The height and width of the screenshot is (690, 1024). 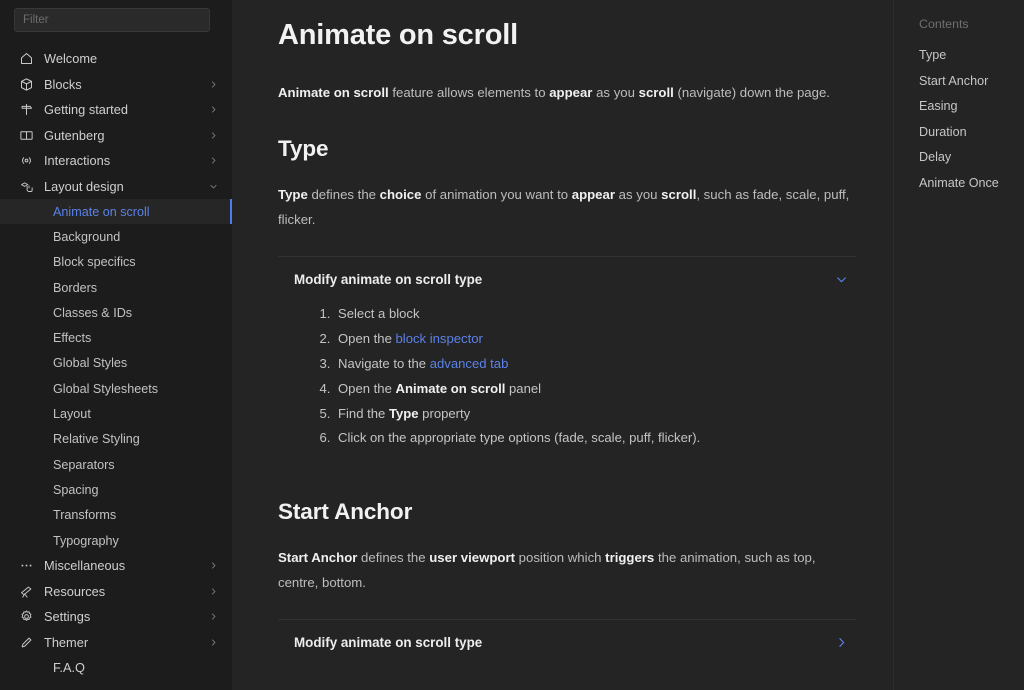 I want to click on section-heading-type: Type, so click(x=303, y=149).